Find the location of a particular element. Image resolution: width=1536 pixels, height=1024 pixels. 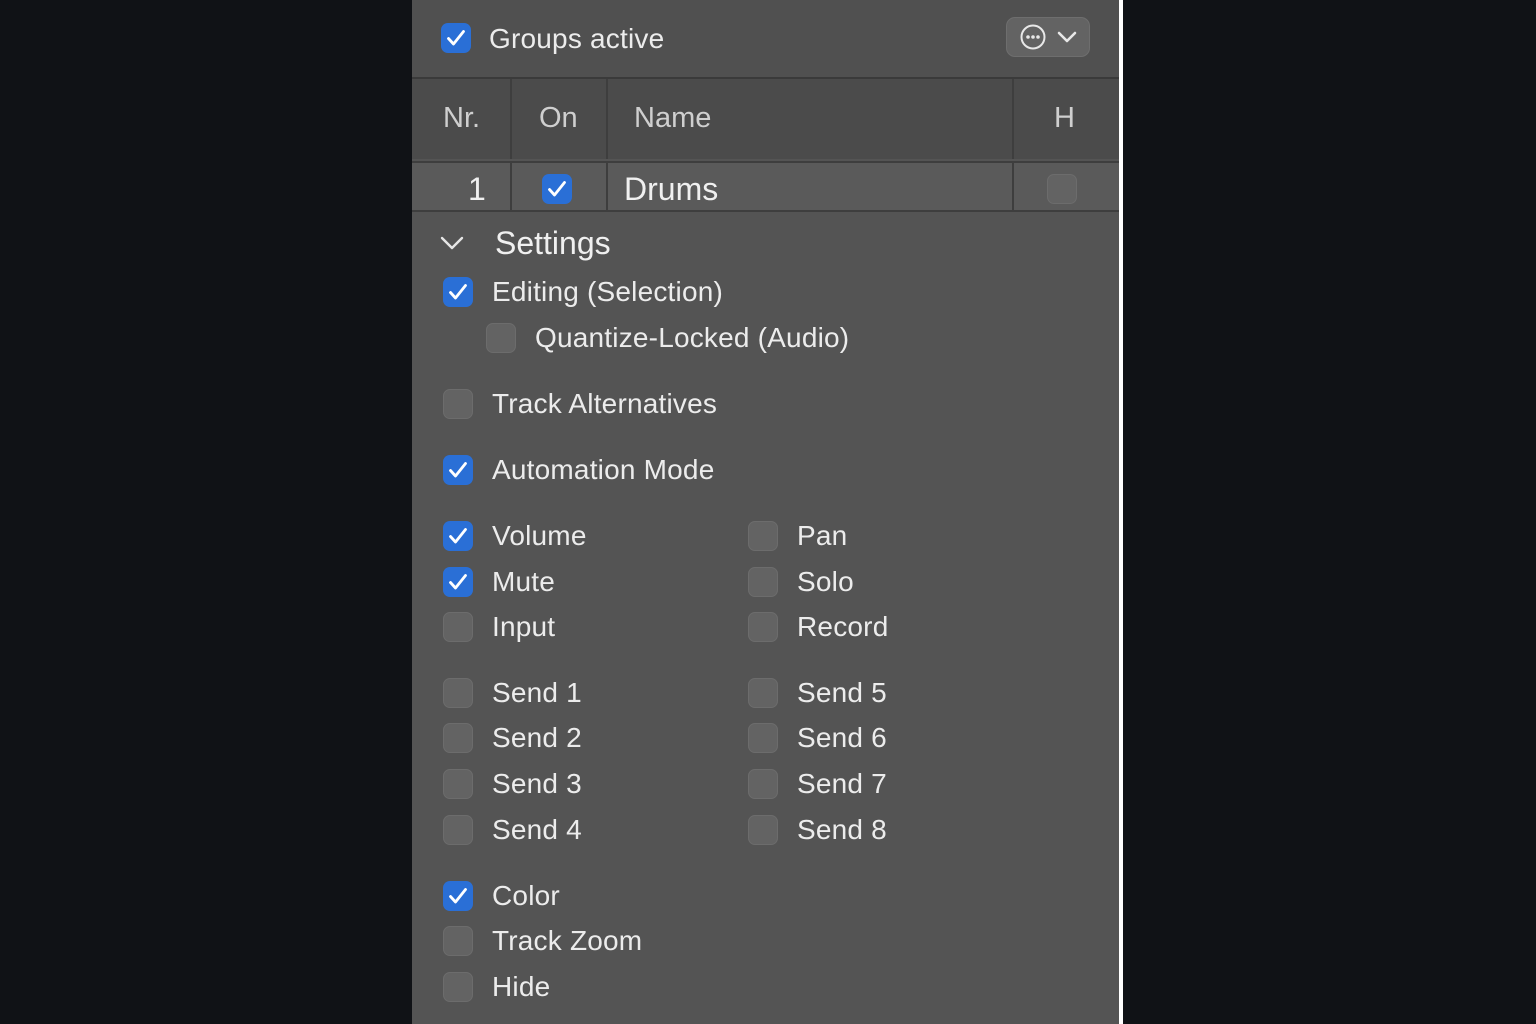

input-label: Input is located at coordinates (524, 626).